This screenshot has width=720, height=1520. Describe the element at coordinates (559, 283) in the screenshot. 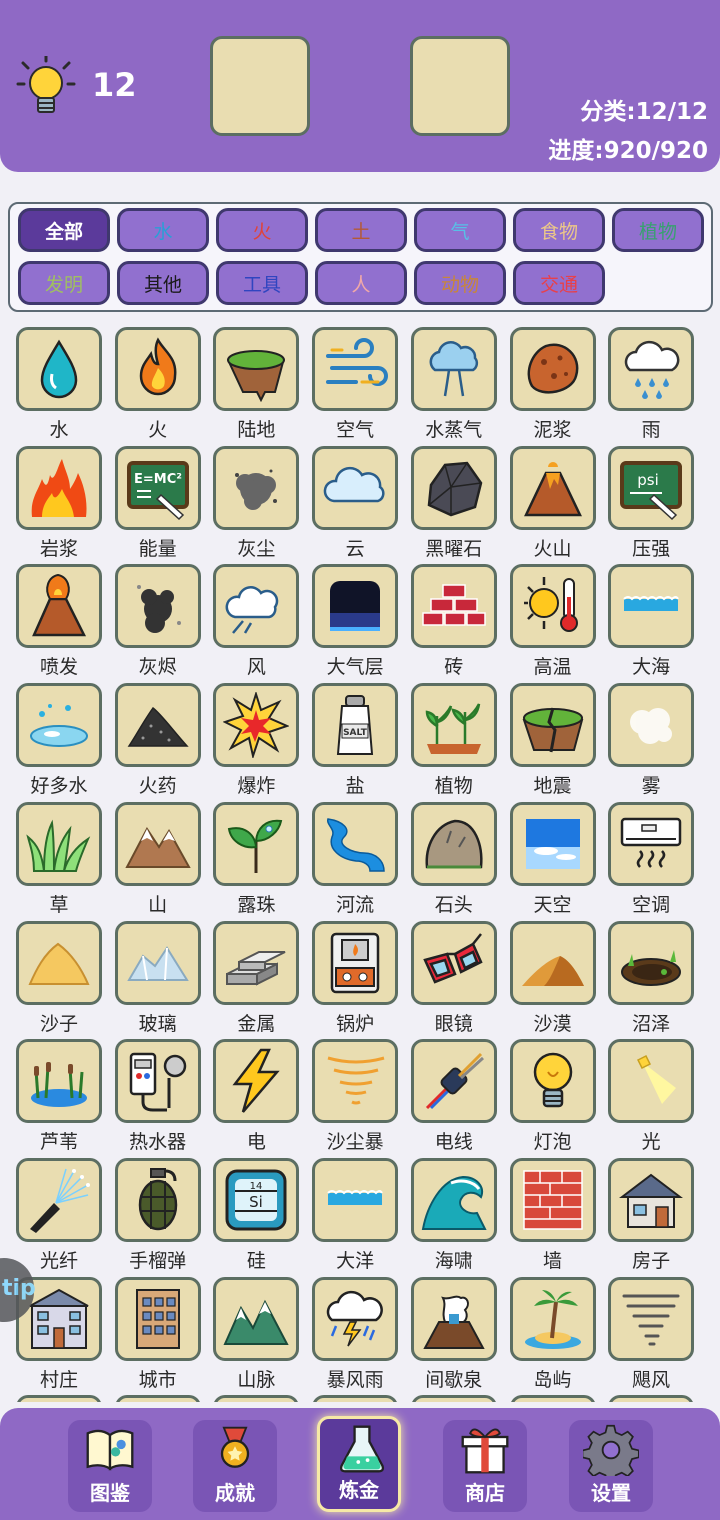

I see `filter-chip: 交通` at that location.